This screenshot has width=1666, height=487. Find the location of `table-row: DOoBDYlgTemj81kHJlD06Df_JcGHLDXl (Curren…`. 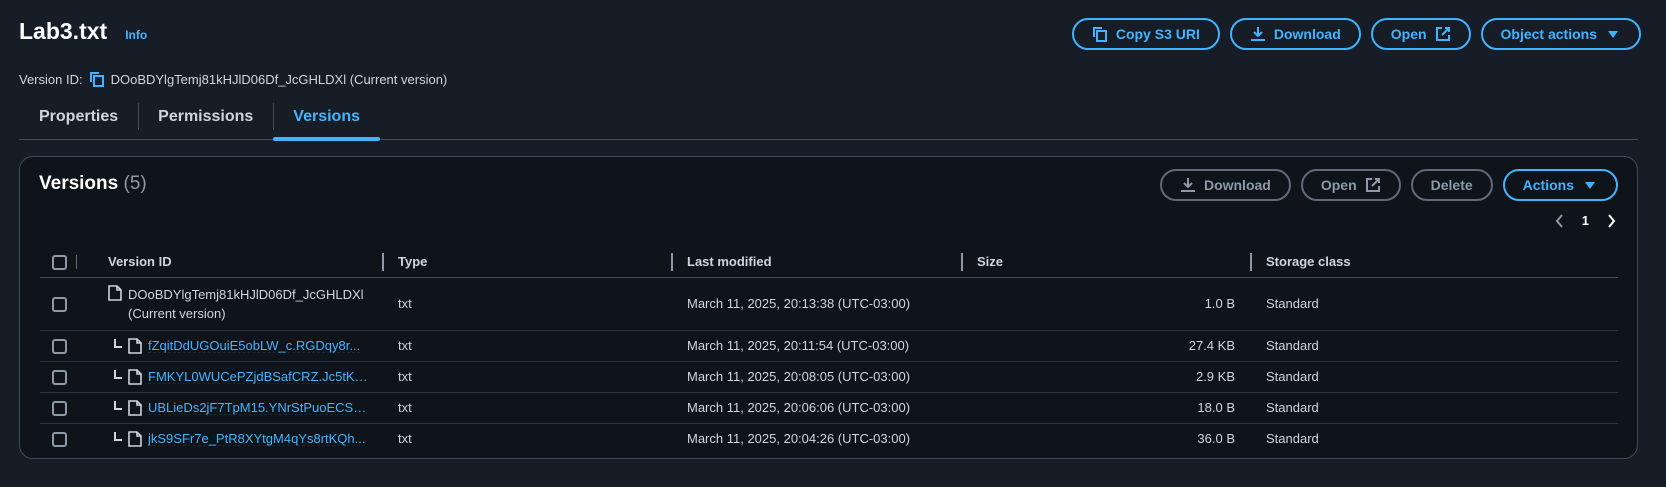

table-row: DOoBDYlgTemj81kHJlD06Df_JcGHLDXl (Curren… is located at coordinates (829, 304).